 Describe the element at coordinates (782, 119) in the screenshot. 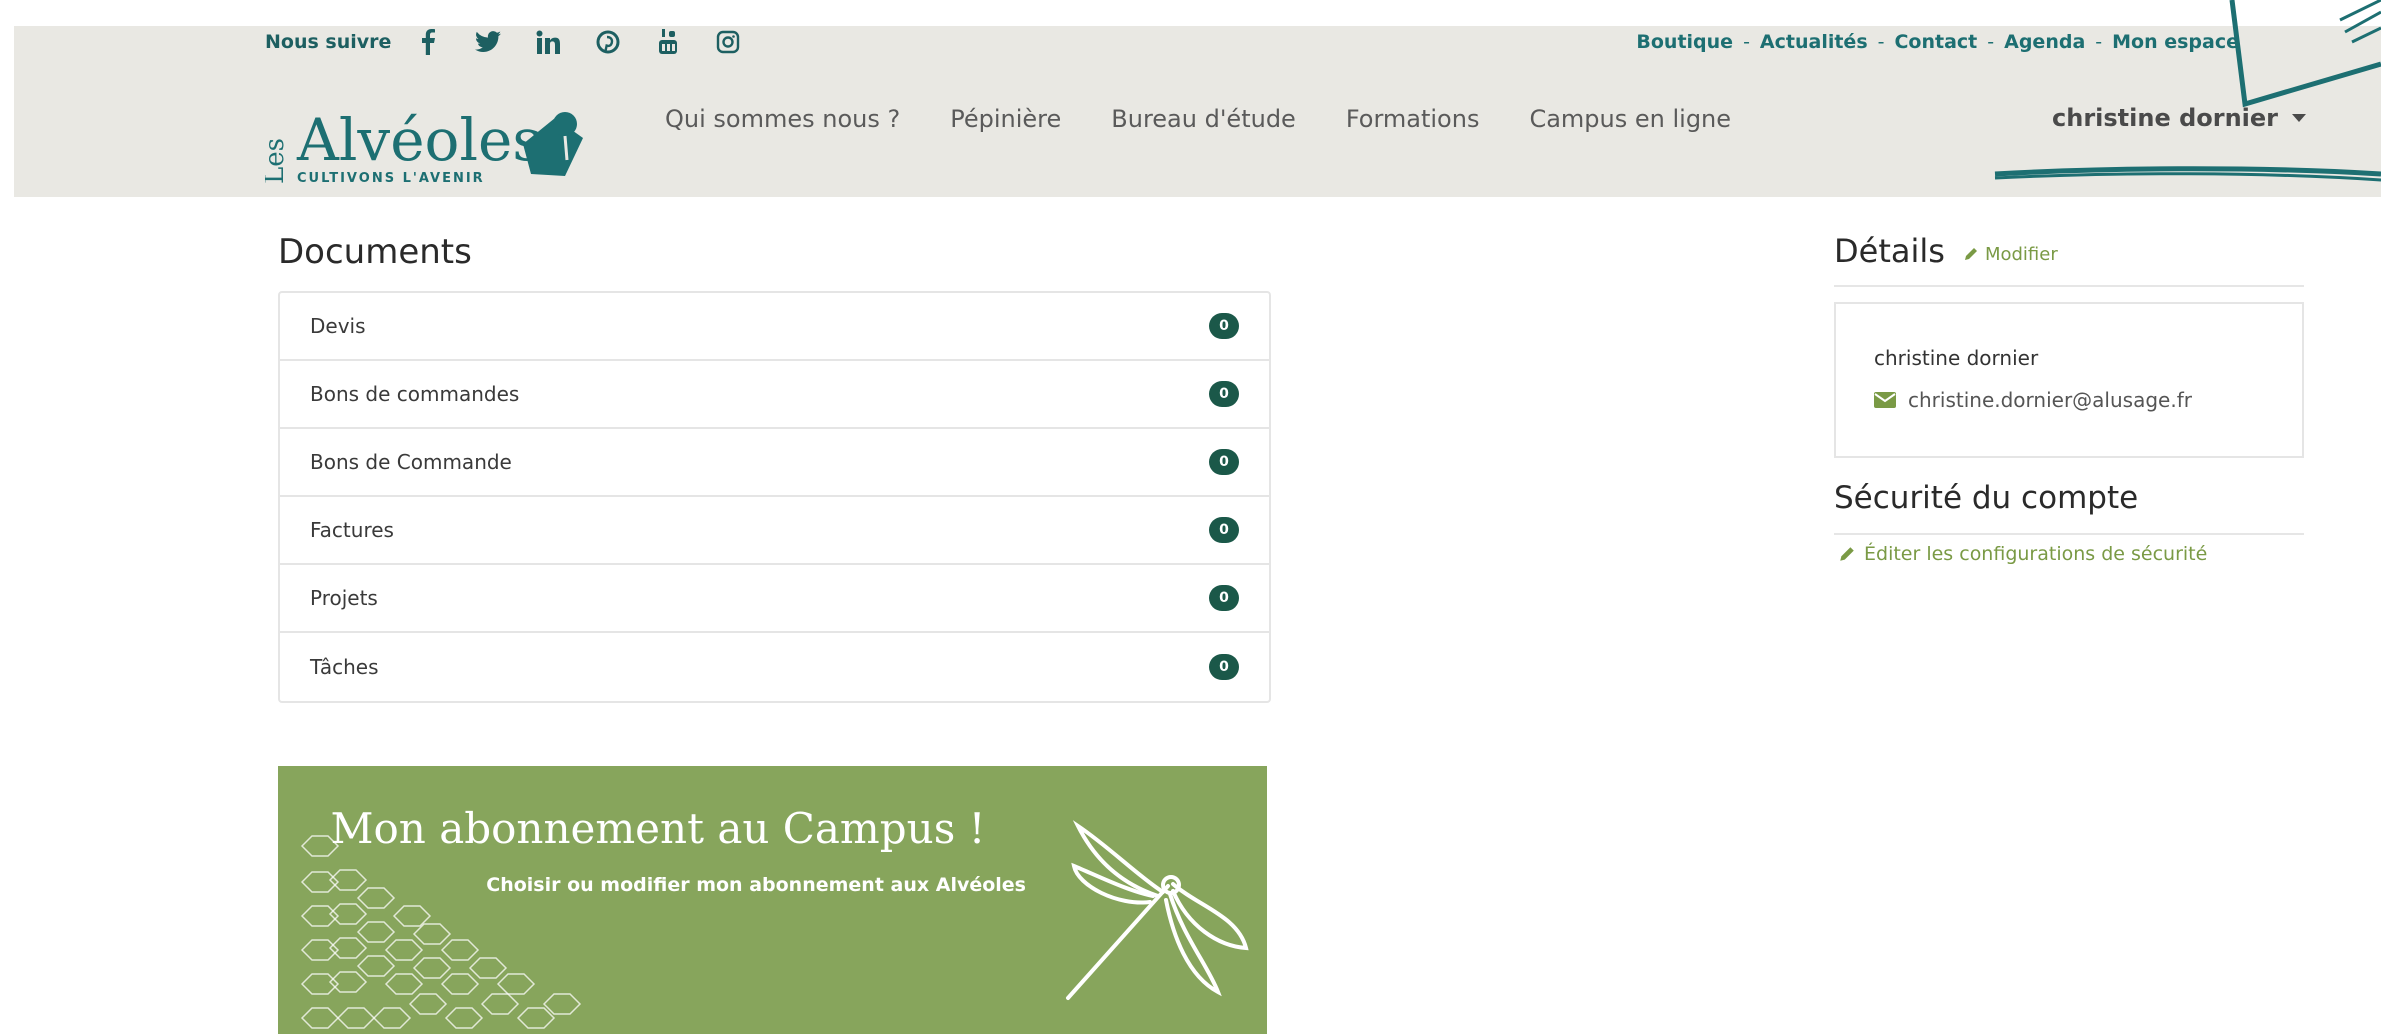

I see `nav-qui-sommes-nous: Qui sommes nous ?` at that location.